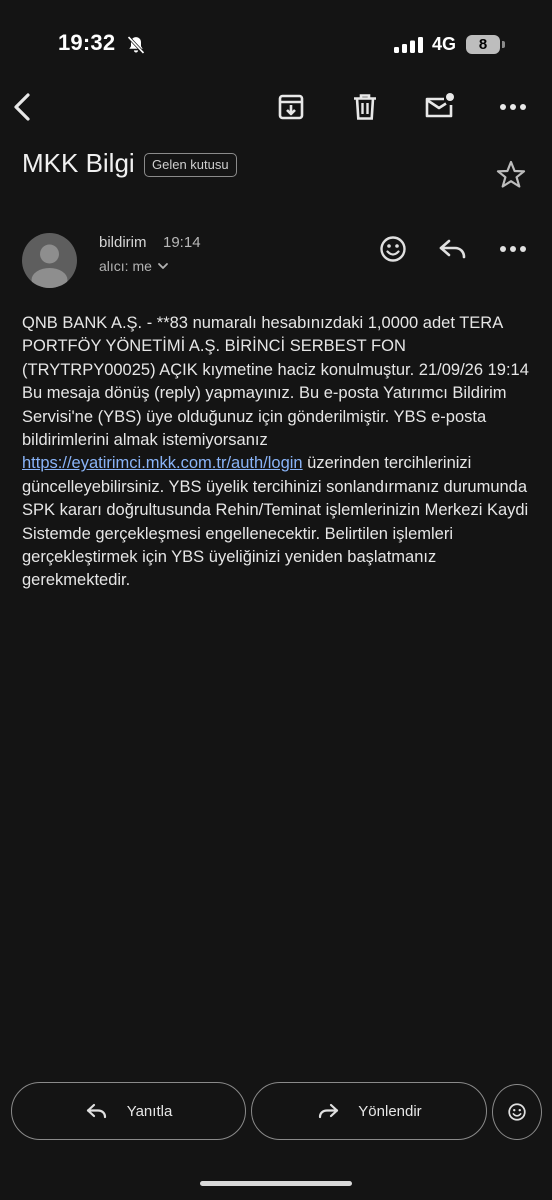 The image size is (552, 1200). I want to click on star-icon, so click(511, 175).